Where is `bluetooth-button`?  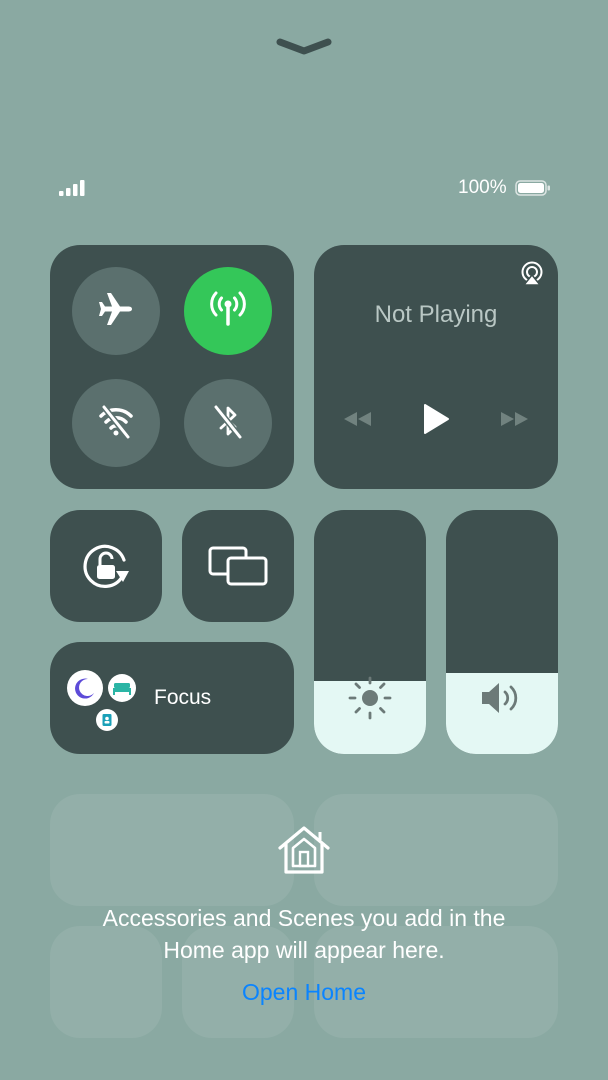
bluetooth-button is located at coordinates (228, 423).